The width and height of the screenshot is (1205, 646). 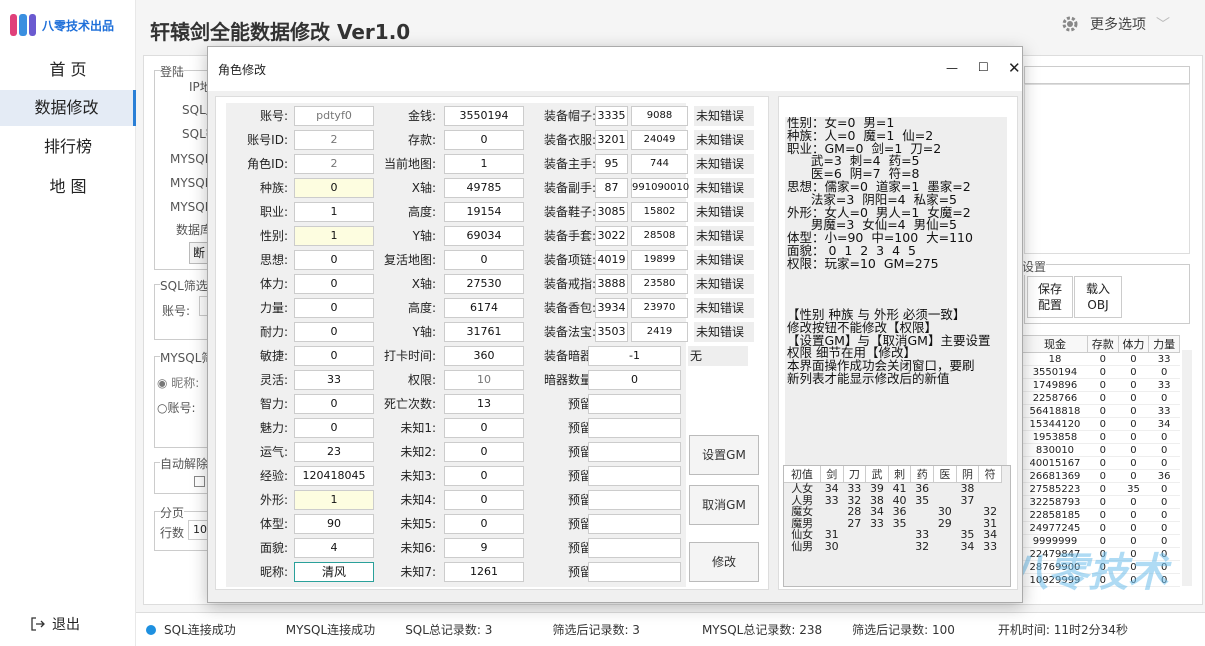 What do you see at coordinates (1101, 515) in the screenshot?
I see `table-row: 22858185 0 0 0` at bounding box center [1101, 515].